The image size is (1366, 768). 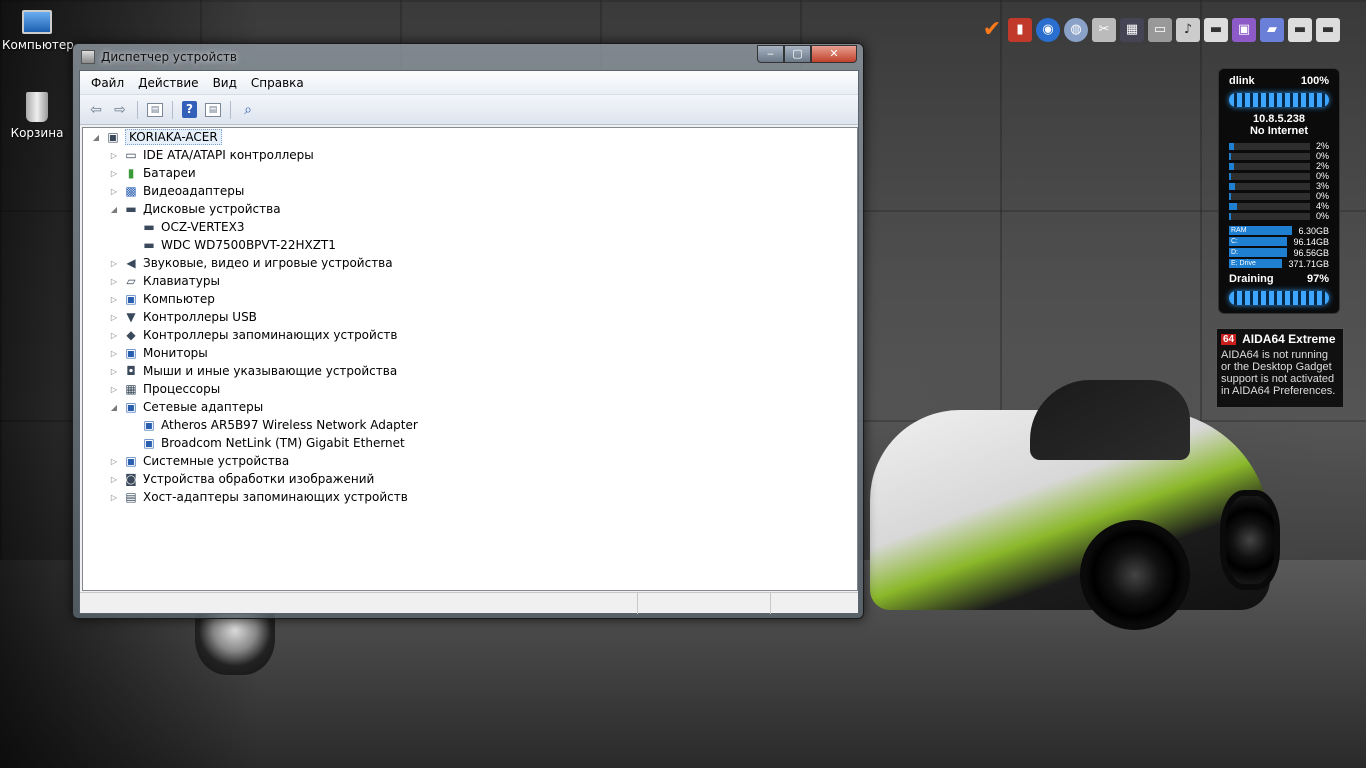 What do you see at coordinates (270, 371) in the screenshot?
I see `category-label: Мыши и иные указывающие устройства` at bounding box center [270, 371].